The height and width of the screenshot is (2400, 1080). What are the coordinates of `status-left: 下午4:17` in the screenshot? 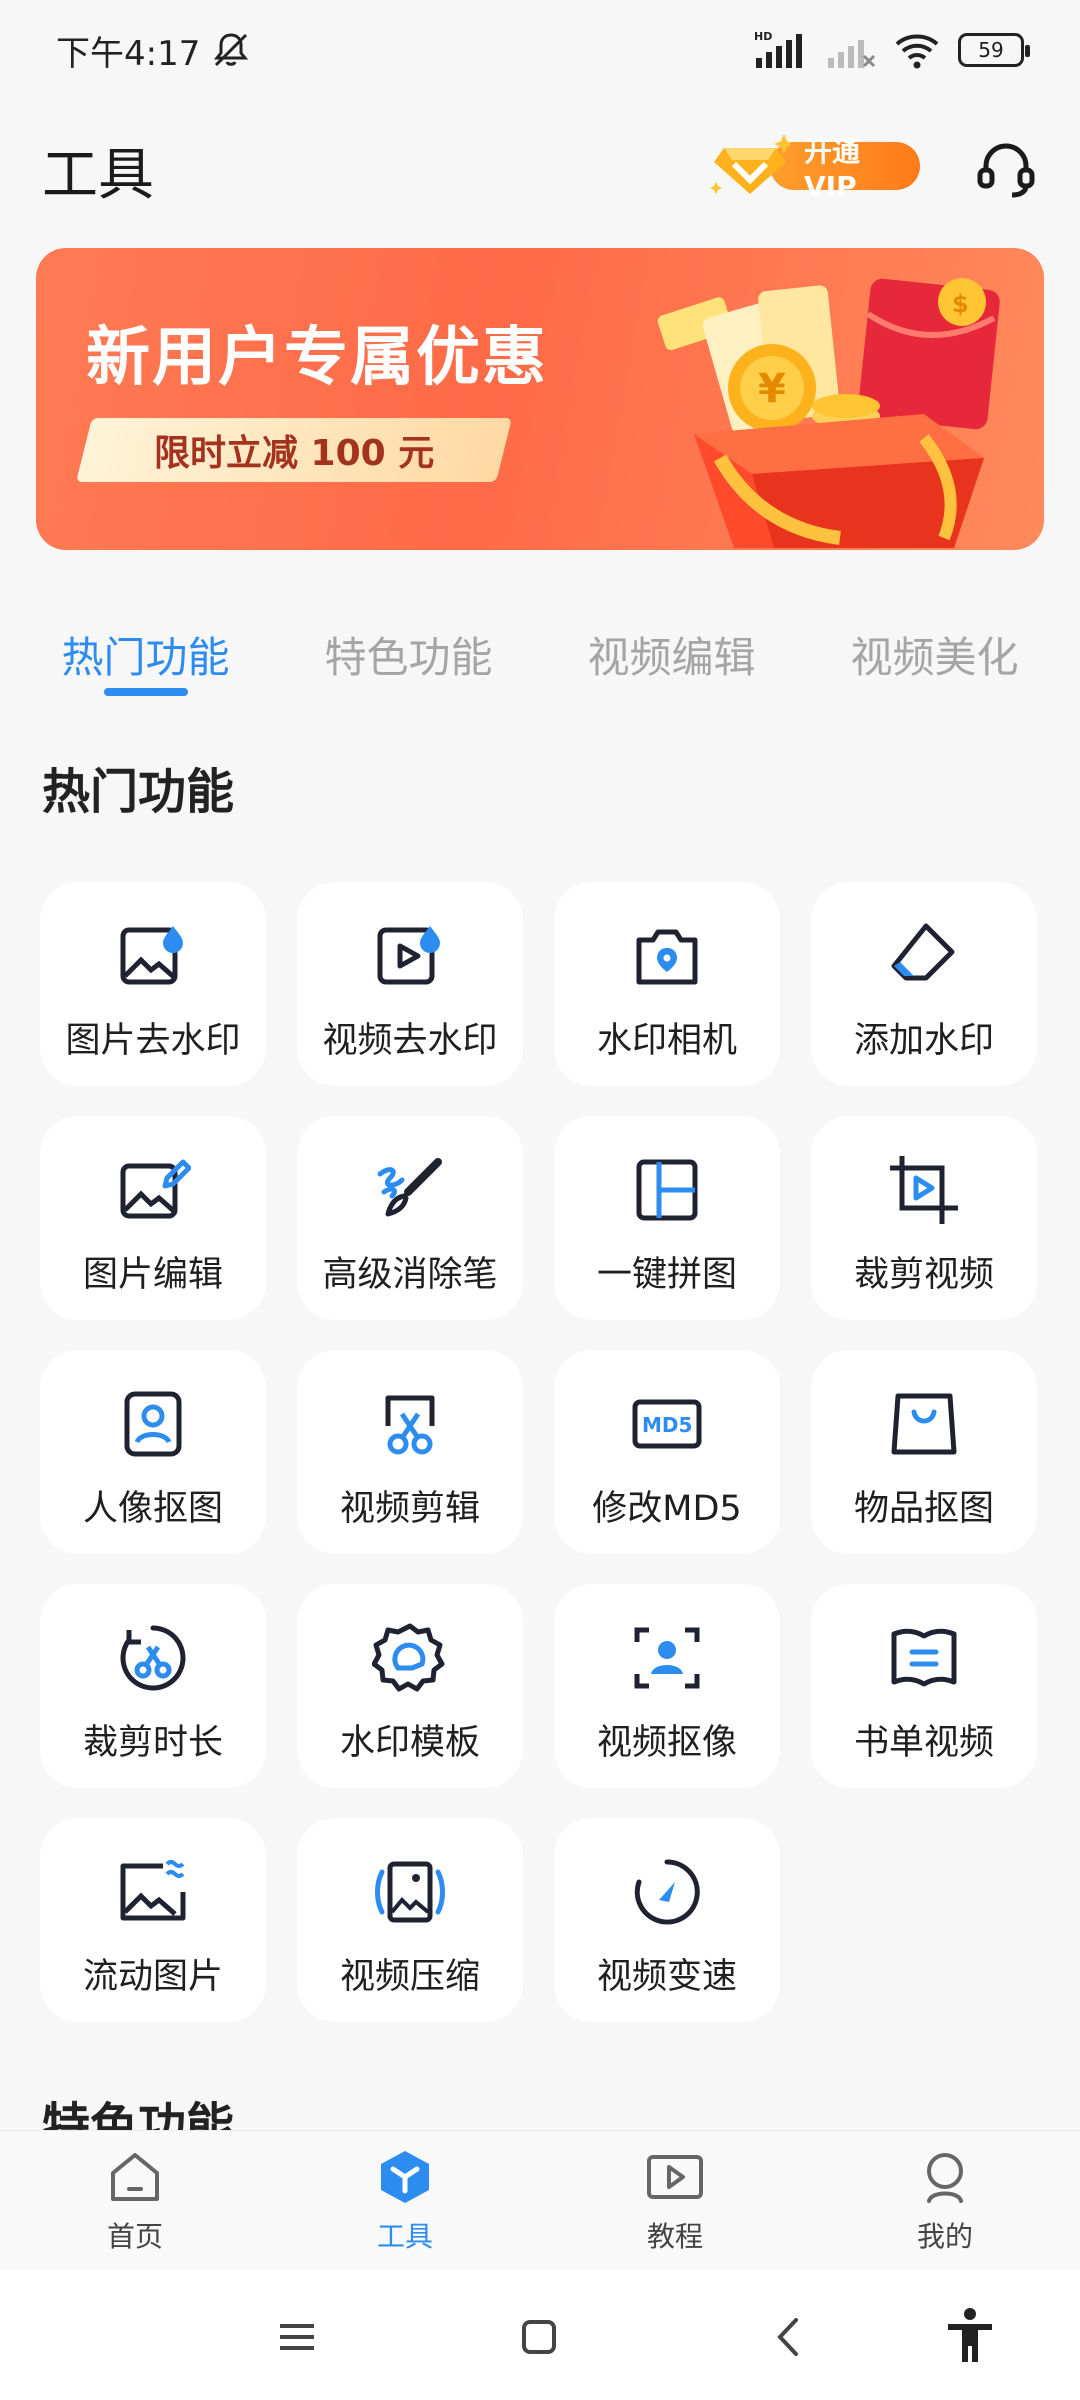 It's located at (154, 50).